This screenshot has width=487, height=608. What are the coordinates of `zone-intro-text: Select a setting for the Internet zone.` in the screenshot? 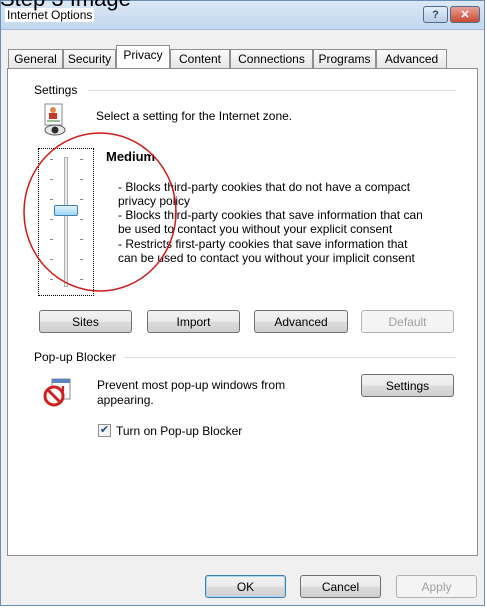 It's located at (194, 116).